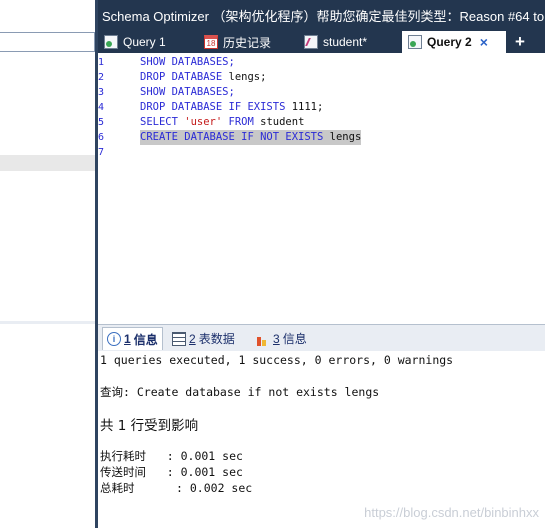 Image resolution: width=545 pixels, height=528 pixels. I want to click on tab-info-3: 3 信息, so click(281, 338).